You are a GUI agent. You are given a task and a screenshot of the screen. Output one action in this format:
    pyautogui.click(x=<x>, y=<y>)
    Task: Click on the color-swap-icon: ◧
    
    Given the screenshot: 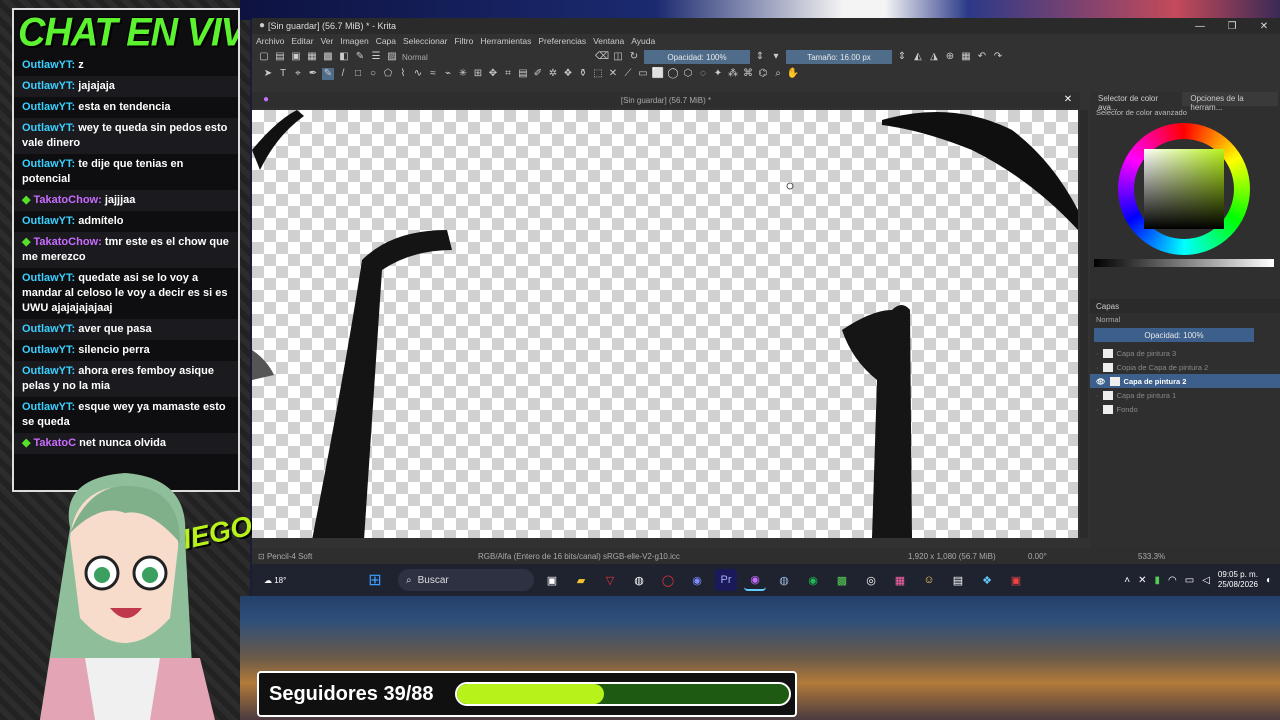 What is the action you would take?
    pyautogui.click(x=344, y=57)
    